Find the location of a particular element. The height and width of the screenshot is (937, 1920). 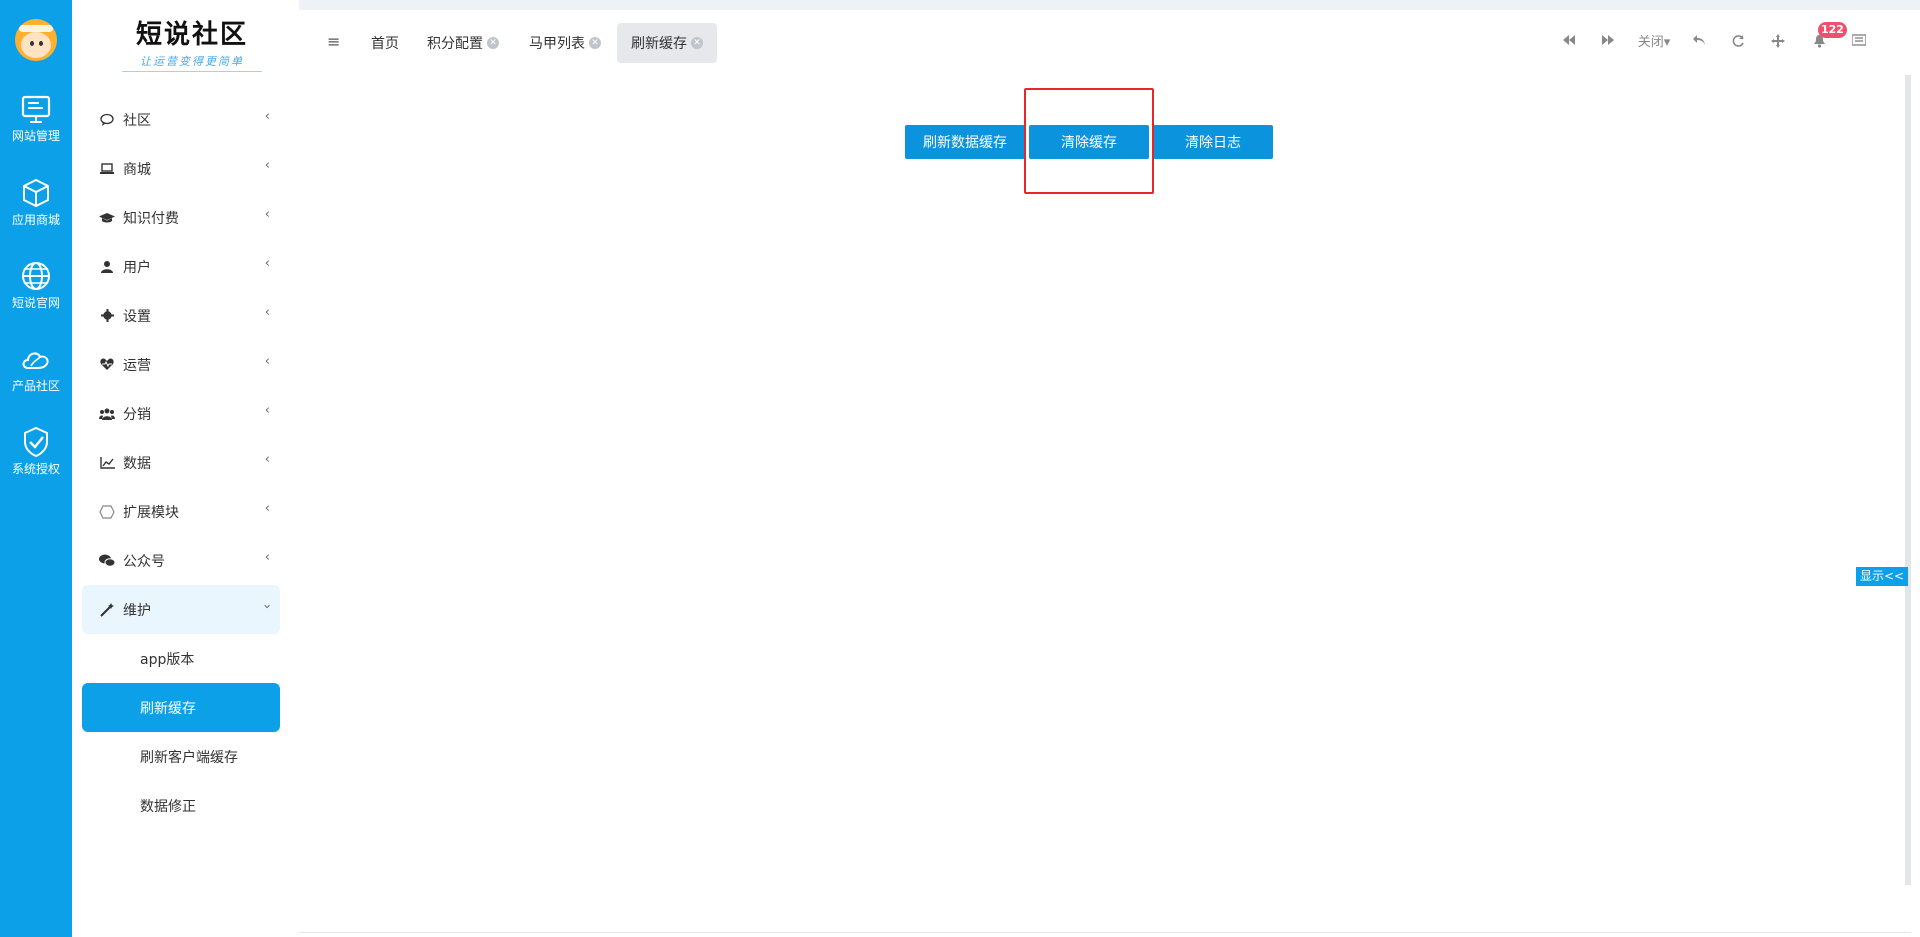

undo-icon is located at coordinates (1699, 43).